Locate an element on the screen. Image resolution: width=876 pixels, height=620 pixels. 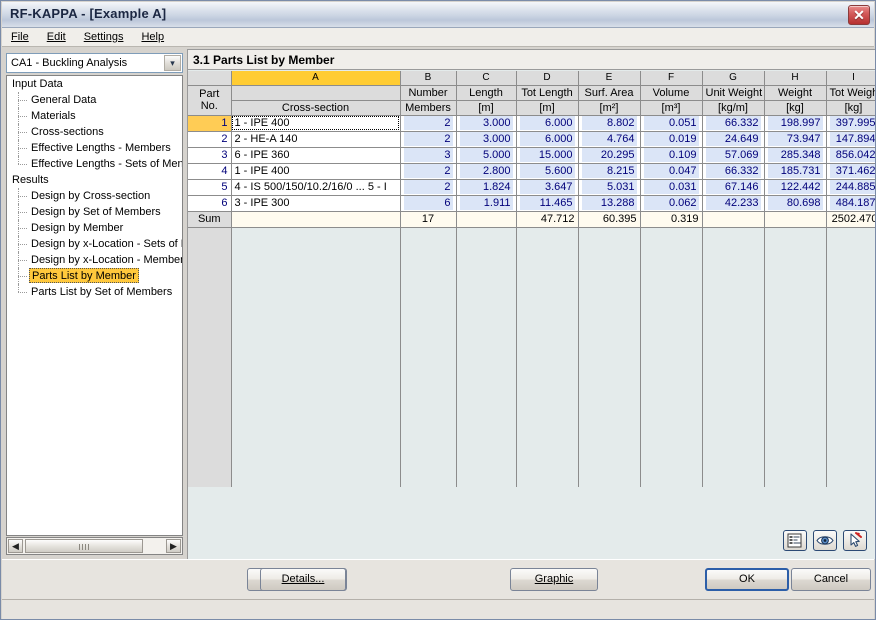
column-letter-e: E is located at coordinates (609, 78).